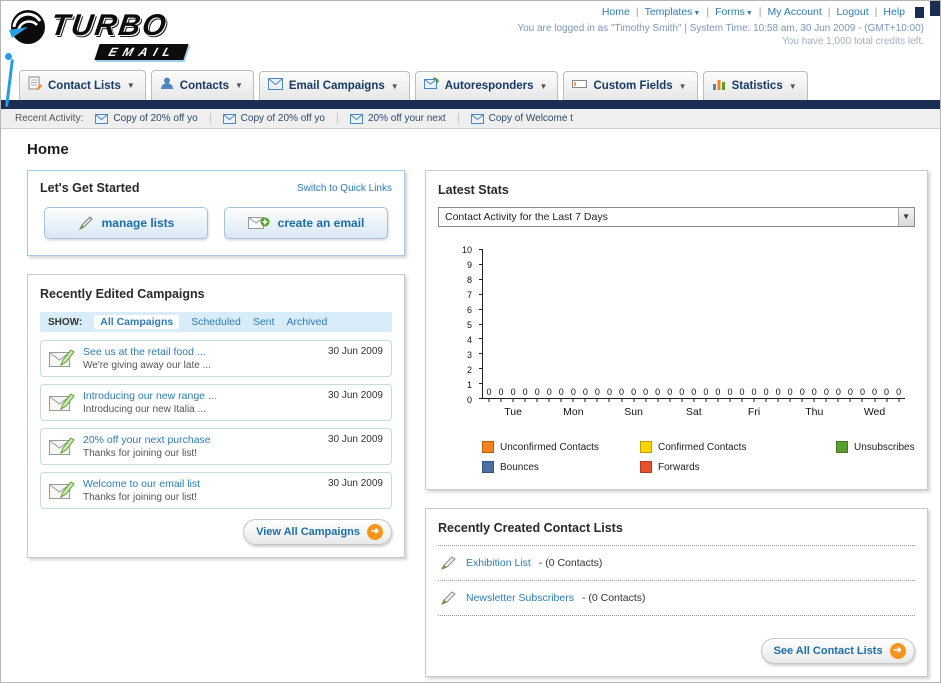  Describe the element at coordinates (140, 497) in the screenshot. I see `campaign-subtitle: Thanks for joining our list!` at that location.